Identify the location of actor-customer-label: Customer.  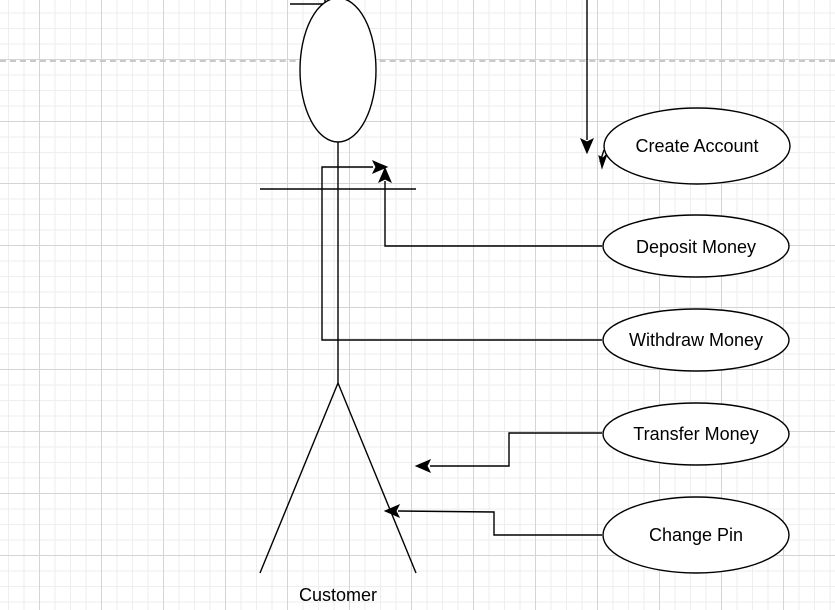
(338, 595).